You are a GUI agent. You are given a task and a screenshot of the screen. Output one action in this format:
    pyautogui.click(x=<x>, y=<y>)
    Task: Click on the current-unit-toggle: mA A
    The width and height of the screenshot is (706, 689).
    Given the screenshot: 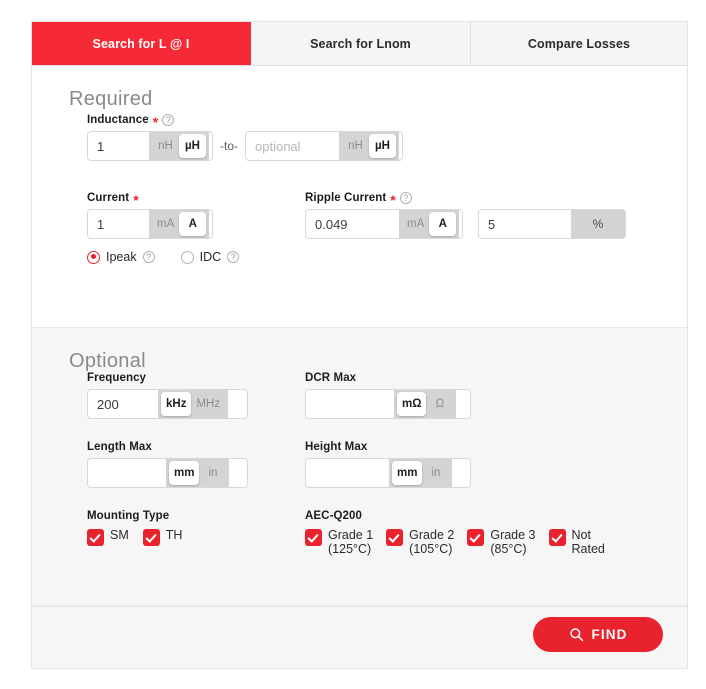 What is the action you would take?
    pyautogui.click(x=179, y=224)
    